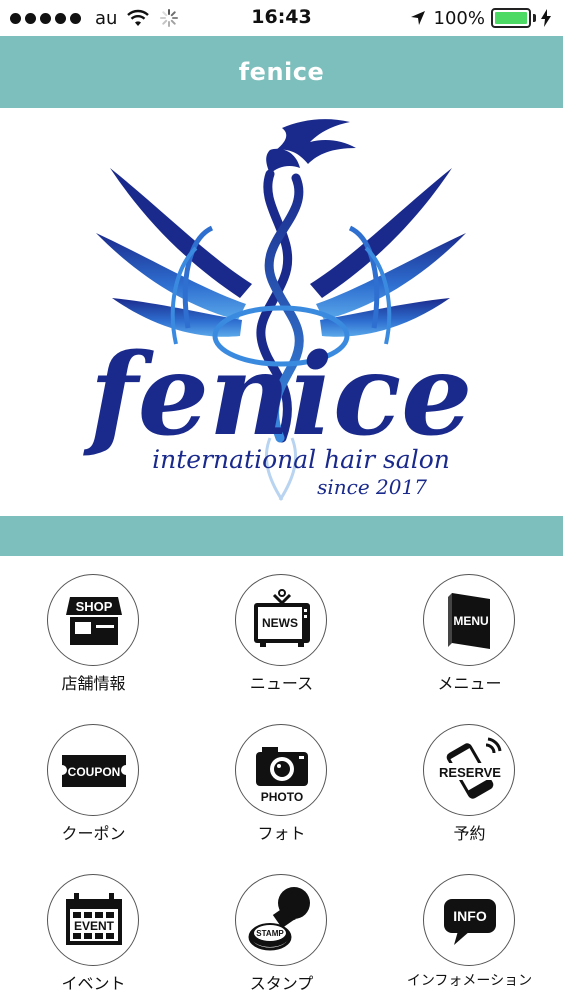 The height and width of the screenshot is (1000, 563). I want to click on navigation-bar: fenice, so click(281, 72).